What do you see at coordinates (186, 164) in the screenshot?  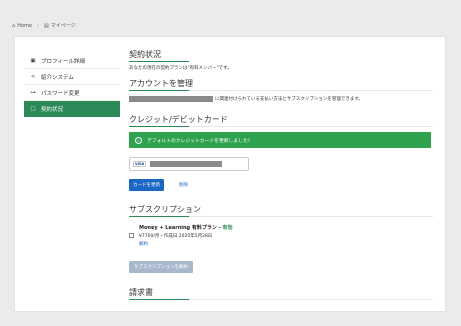 I see `redacted-card-number` at bounding box center [186, 164].